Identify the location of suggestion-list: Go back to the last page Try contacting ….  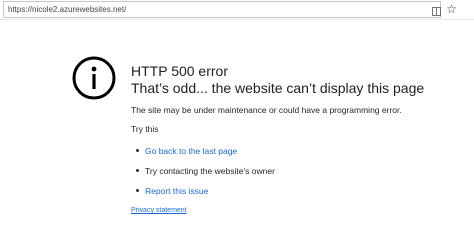
(205, 175).